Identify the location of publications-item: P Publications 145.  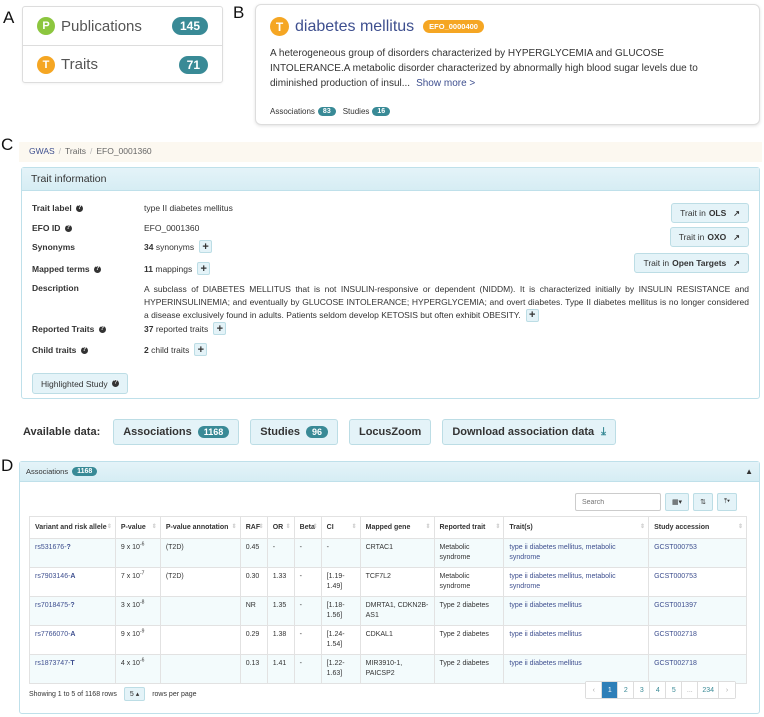
(122, 26).